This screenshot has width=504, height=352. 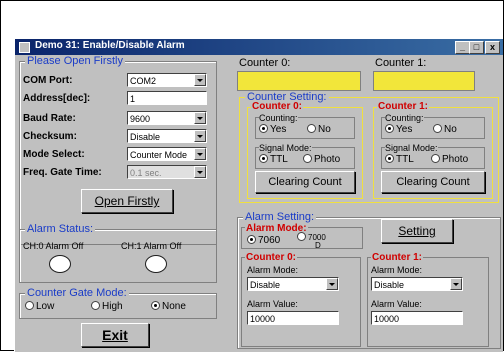 What do you see at coordinates (45, 306) in the screenshot?
I see `gate-low-label: Low` at bounding box center [45, 306].